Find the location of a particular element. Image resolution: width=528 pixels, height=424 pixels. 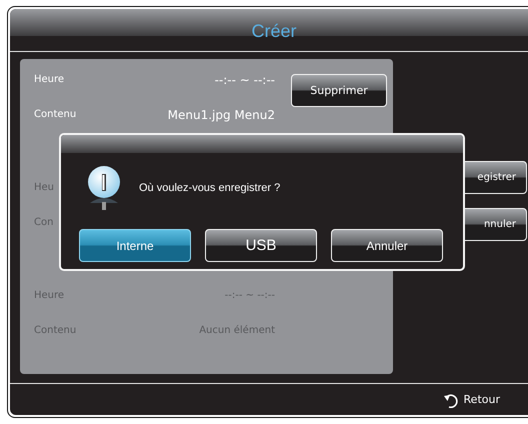

delete-button: Supprimer is located at coordinates (339, 90).